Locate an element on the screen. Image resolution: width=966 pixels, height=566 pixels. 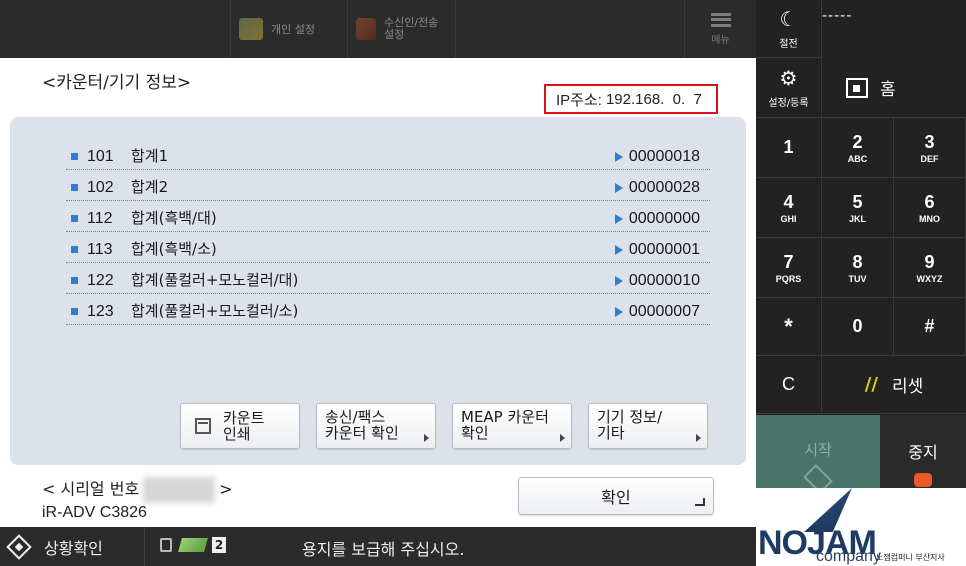
recipient-send-settings-label: 수신인/전송 설정 is located at coordinates (411, 28).